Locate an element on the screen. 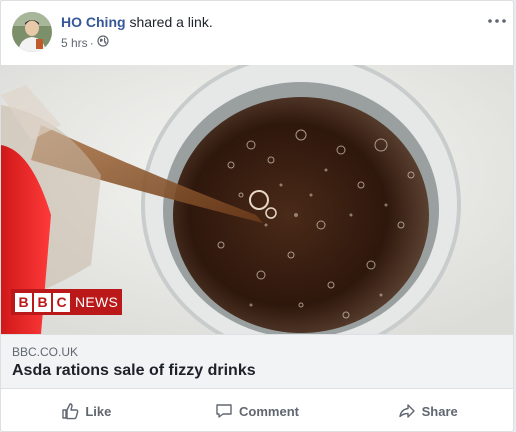 The image size is (516, 432). link-title: Asda rations sale of fizzy drinks is located at coordinates (134, 371).